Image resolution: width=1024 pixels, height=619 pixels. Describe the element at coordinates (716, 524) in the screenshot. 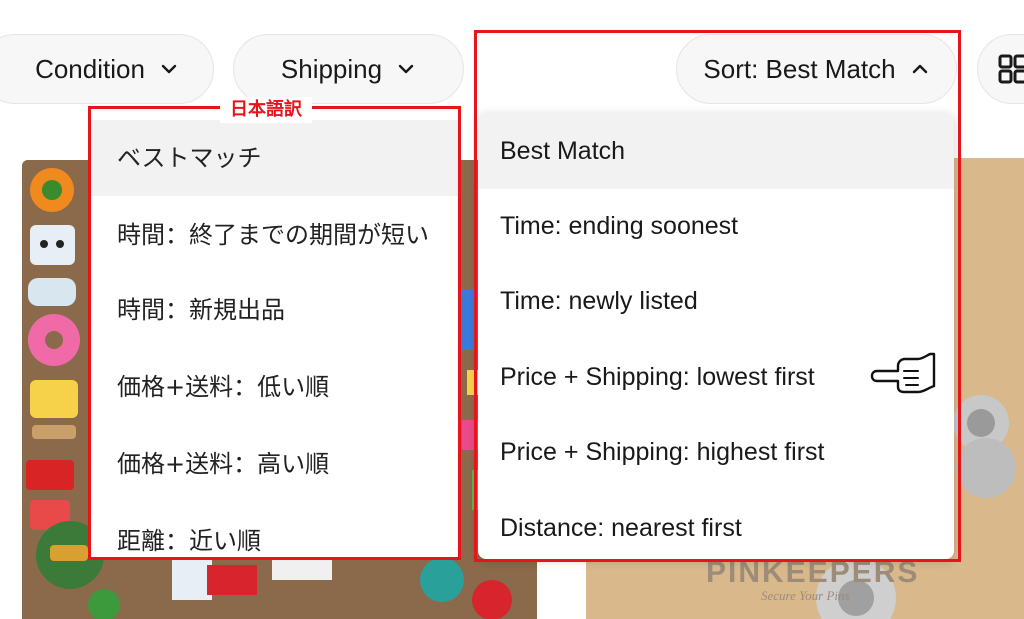

I see `sort-option-distance-nearest: Distance: nearest first` at that location.